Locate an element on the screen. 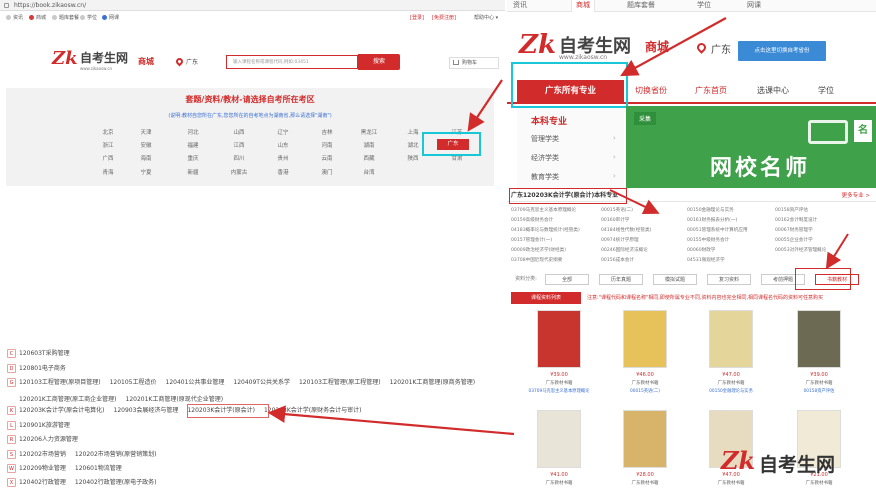  province-option: 辽宁 is located at coordinates (283, 132).